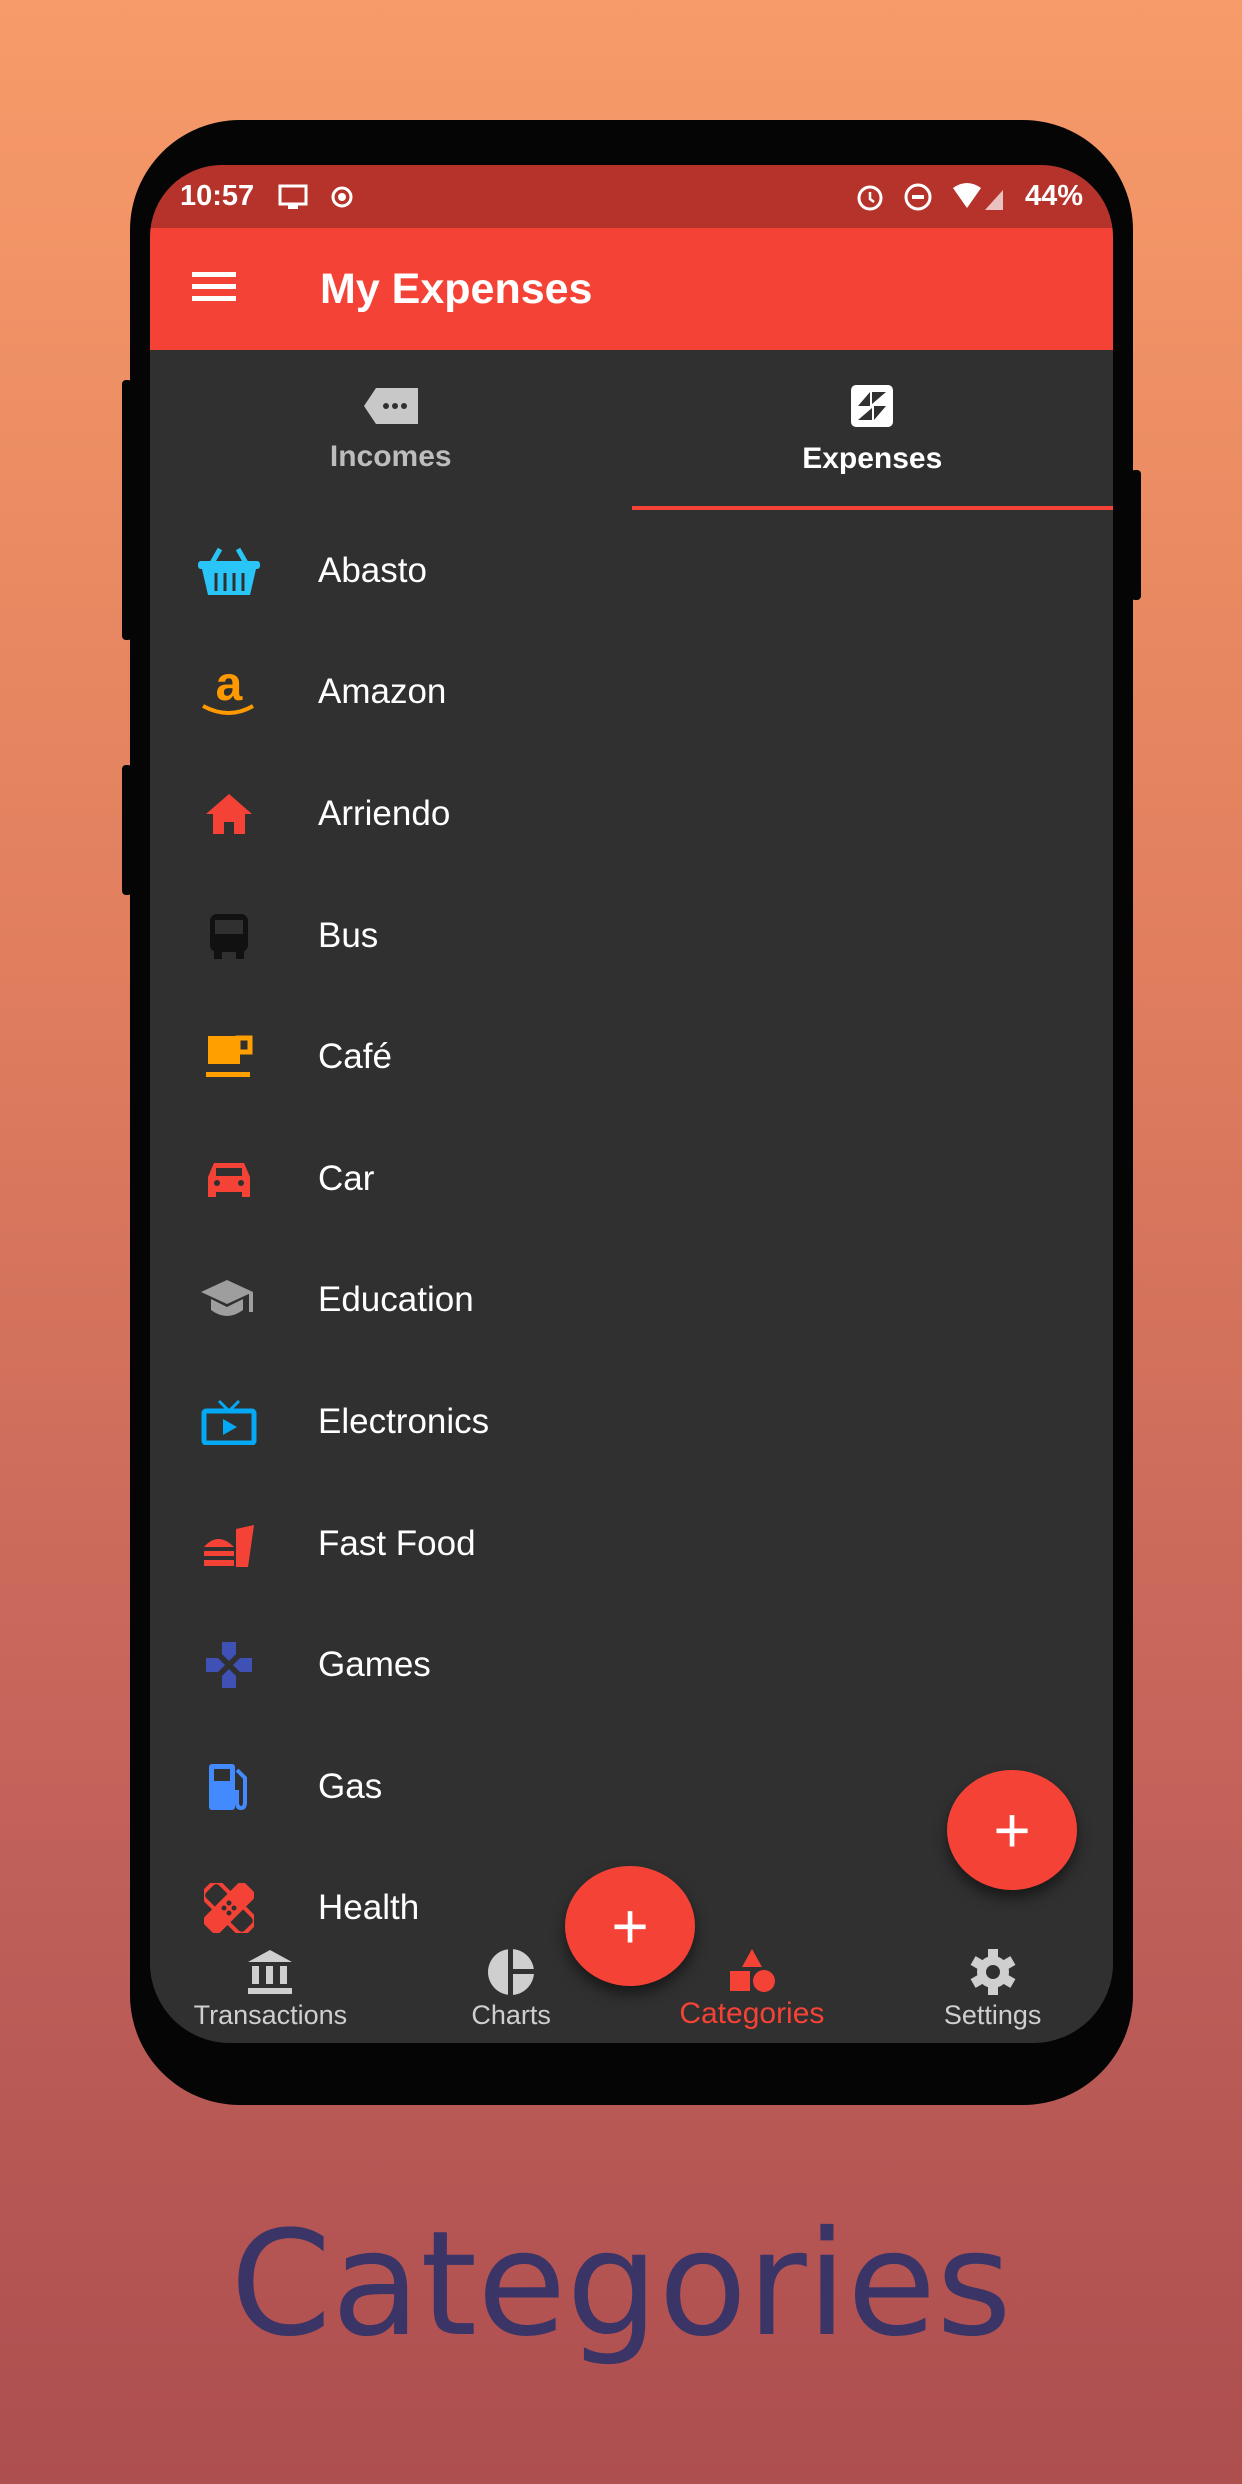 The width and height of the screenshot is (1242, 2484). What do you see at coordinates (214, 286) in the screenshot?
I see `hamburger-icon` at bounding box center [214, 286].